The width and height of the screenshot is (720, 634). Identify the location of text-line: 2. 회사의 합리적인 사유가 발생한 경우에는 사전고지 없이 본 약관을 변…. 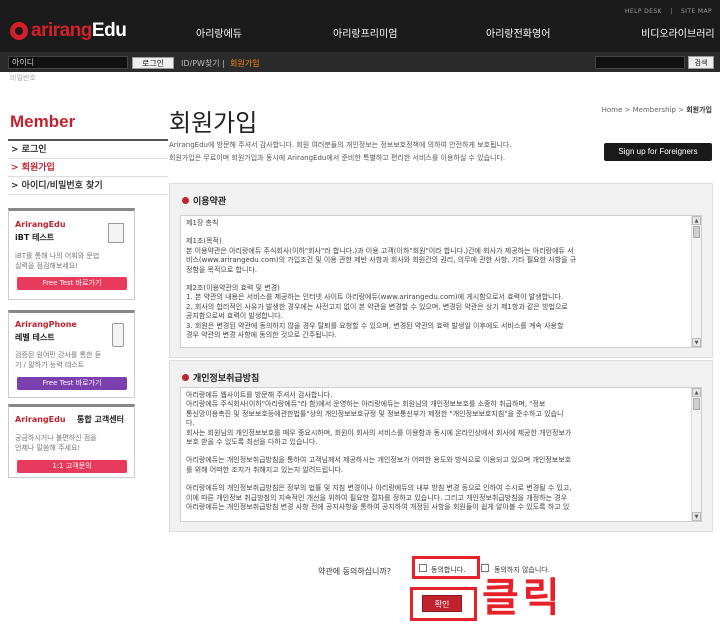
(377, 306).